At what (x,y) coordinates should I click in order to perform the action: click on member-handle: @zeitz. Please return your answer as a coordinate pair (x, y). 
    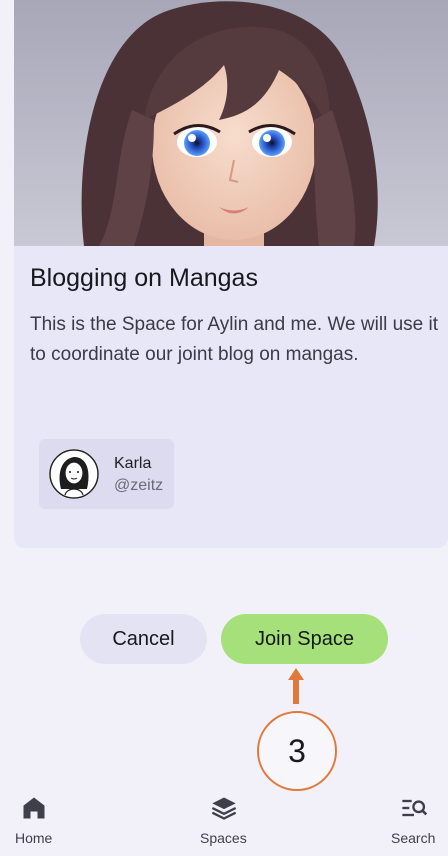
    Looking at the image, I should click on (139, 485).